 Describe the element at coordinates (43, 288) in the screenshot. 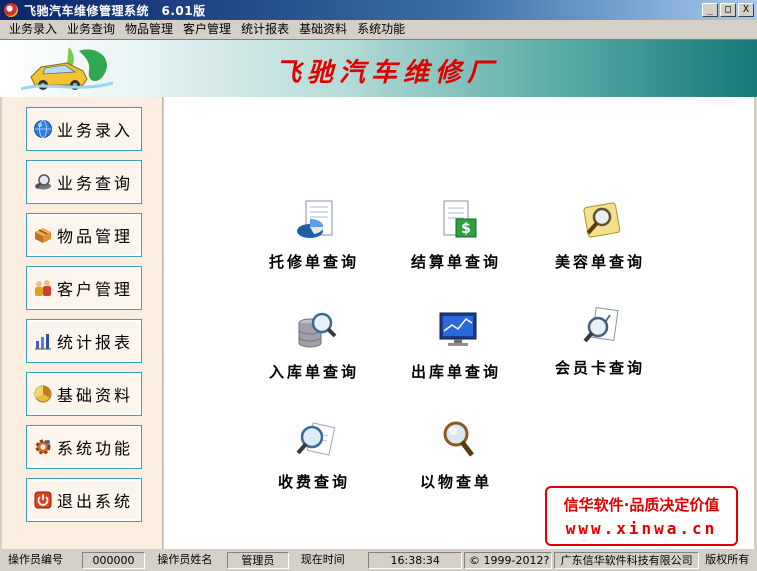

I see `people-icon` at that location.